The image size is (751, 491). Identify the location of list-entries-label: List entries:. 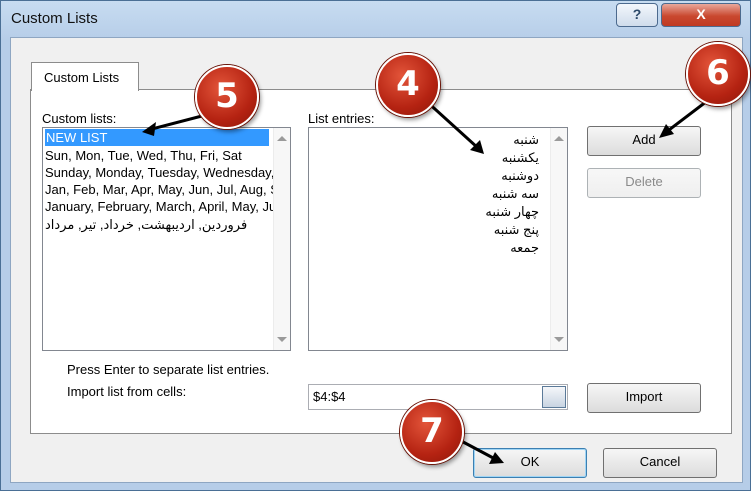
(341, 118).